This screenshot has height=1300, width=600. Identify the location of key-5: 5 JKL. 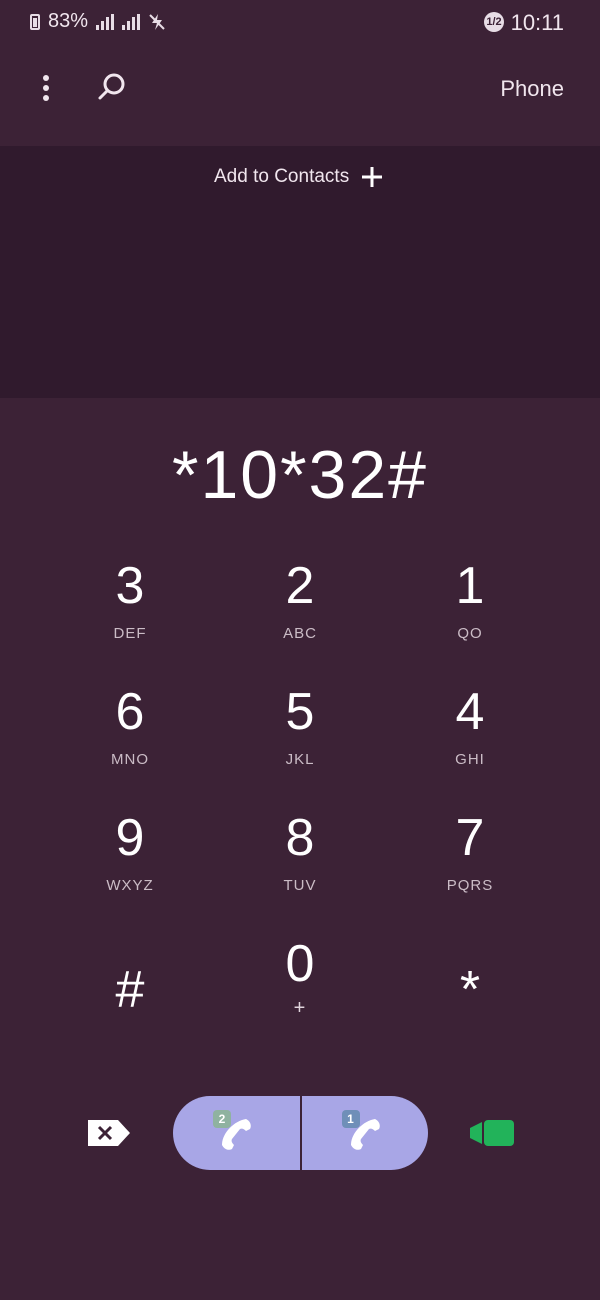
(300, 744).